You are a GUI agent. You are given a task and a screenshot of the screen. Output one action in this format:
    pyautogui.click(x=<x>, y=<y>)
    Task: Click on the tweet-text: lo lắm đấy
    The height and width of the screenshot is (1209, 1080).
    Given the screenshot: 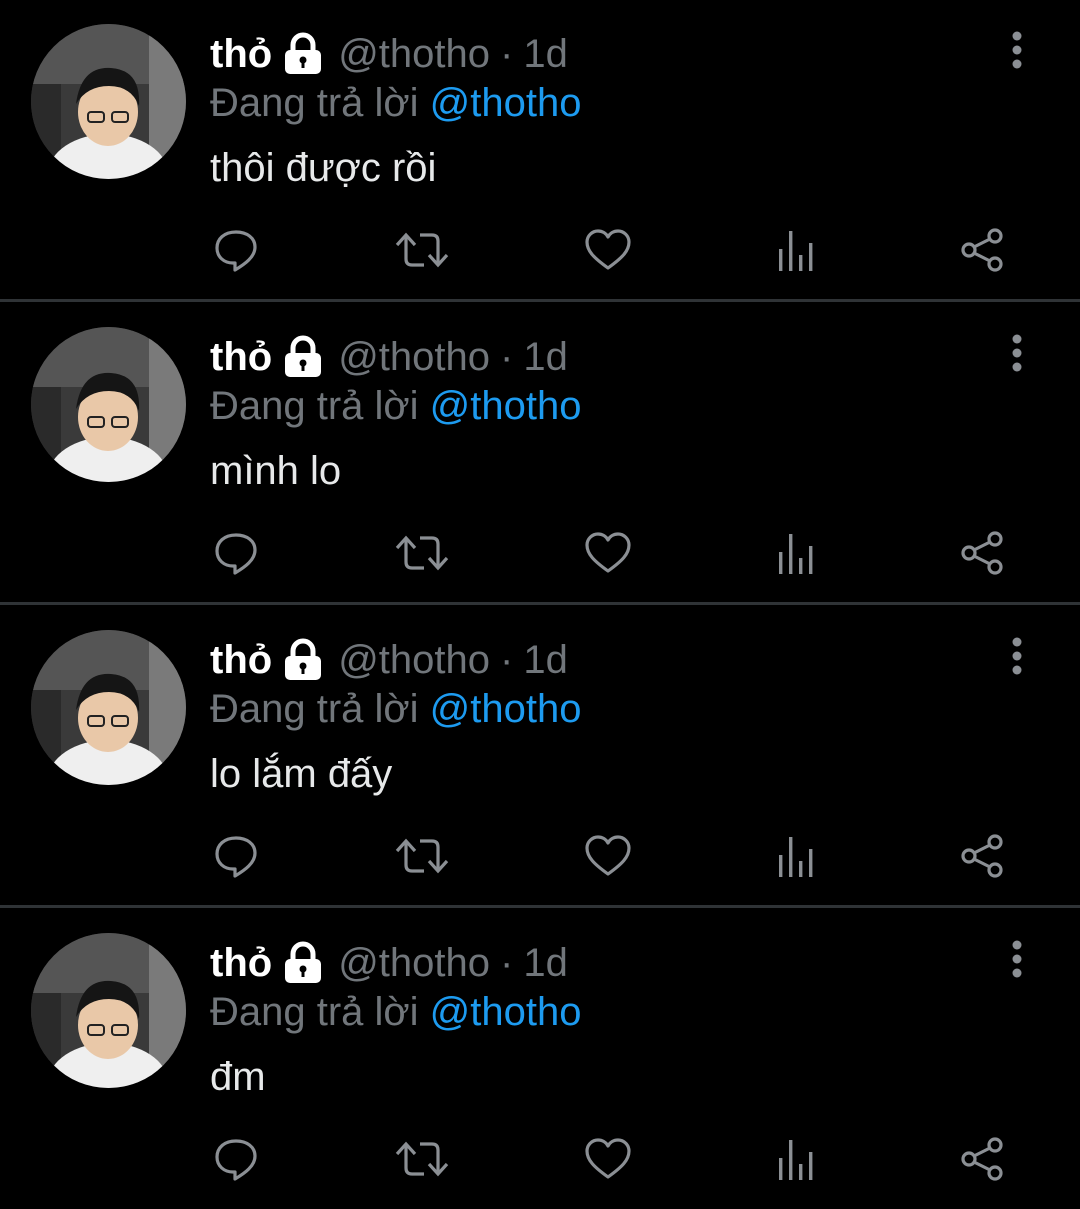 What is the action you would take?
    pyautogui.click(x=301, y=774)
    